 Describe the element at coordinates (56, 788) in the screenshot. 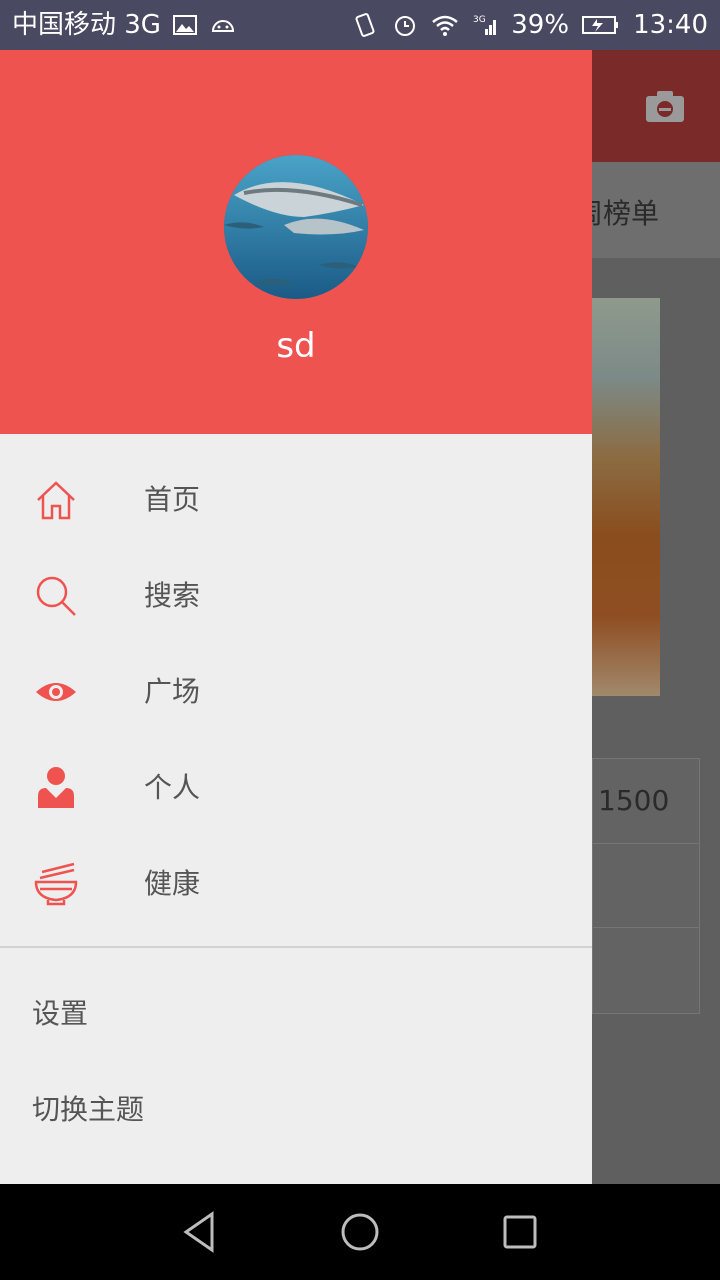

I see `person-icon` at that location.